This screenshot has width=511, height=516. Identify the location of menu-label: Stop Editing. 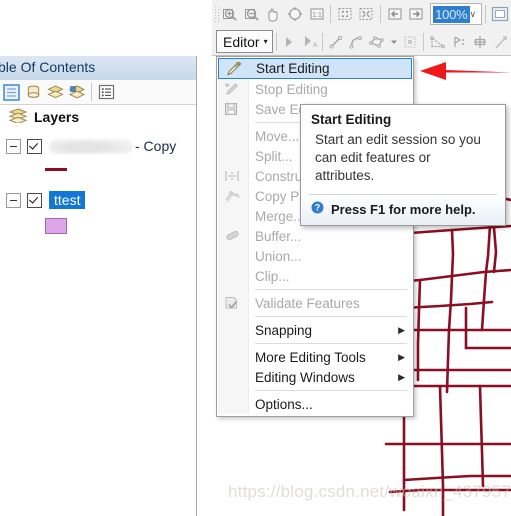
(291, 89).